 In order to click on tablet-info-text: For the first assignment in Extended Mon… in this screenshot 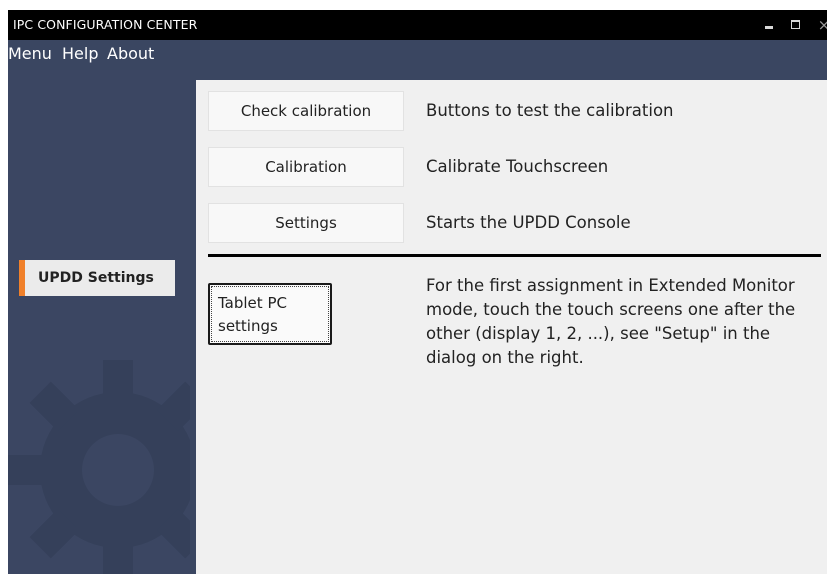, I will do `click(611, 321)`.